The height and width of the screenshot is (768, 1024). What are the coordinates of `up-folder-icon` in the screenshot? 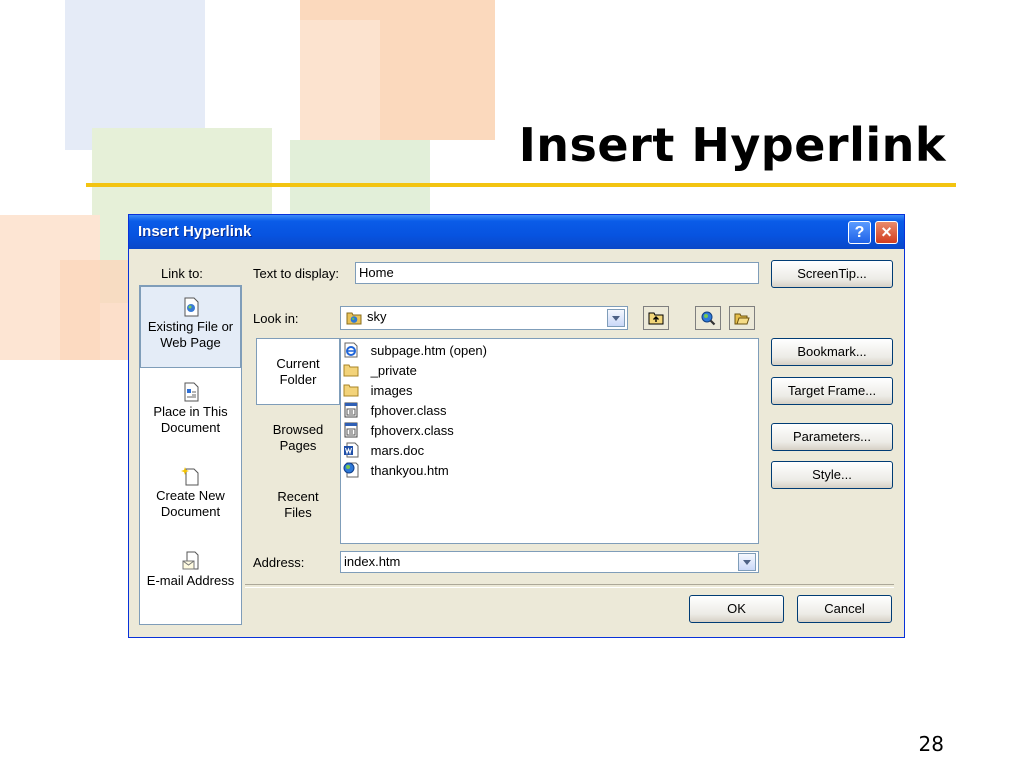 It's located at (656, 318).